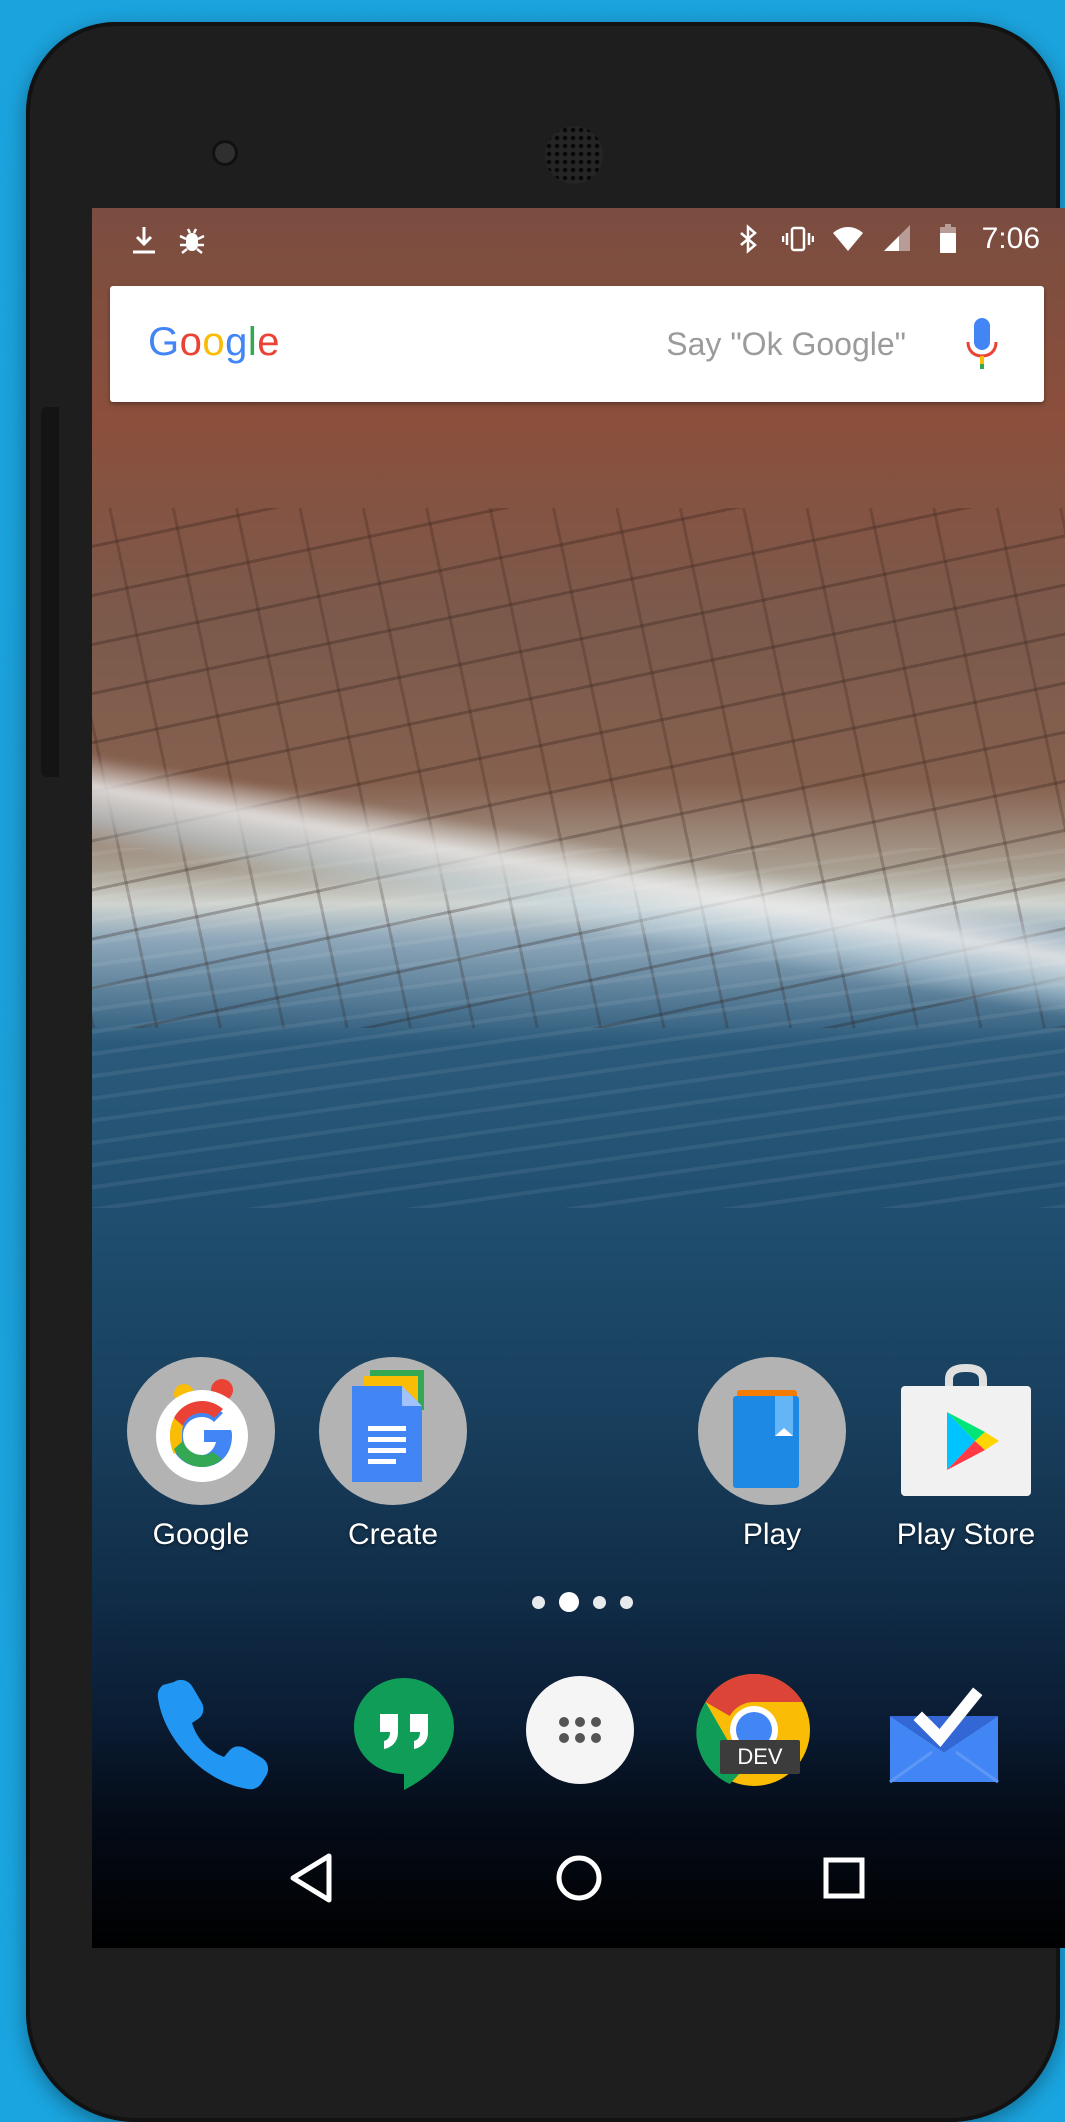 The width and height of the screenshot is (1065, 2122). I want to click on front-camera, so click(225, 153).